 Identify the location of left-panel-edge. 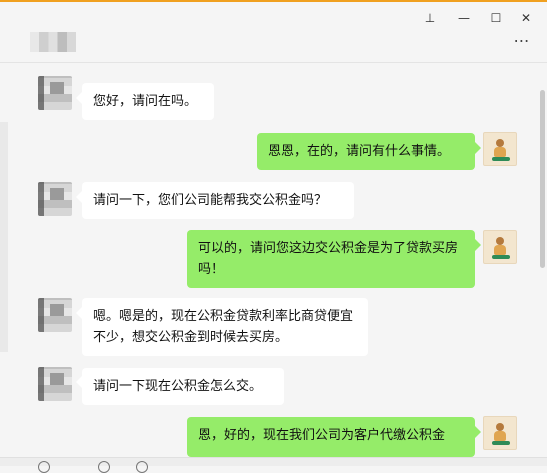
(4, 237).